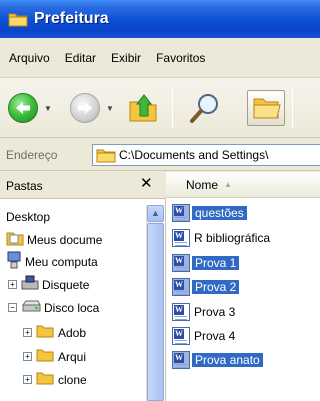 This screenshot has width=320, height=401. I want to click on file-name: Prova 3, so click(215, 312).